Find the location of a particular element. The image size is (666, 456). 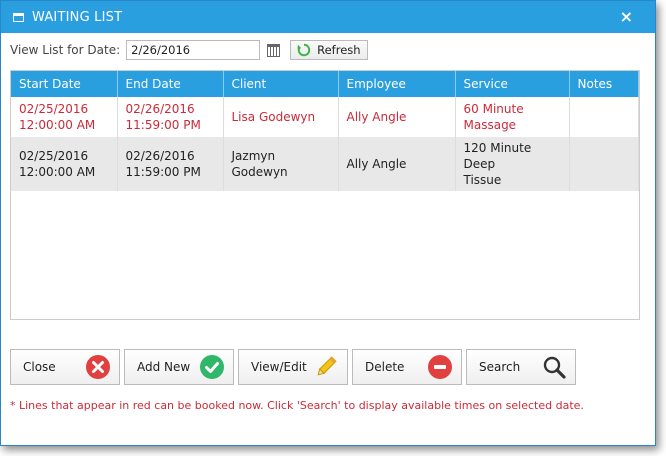

action-buttons: Close Add New View/Edit Delete Search is located at coordinates (293, 367).